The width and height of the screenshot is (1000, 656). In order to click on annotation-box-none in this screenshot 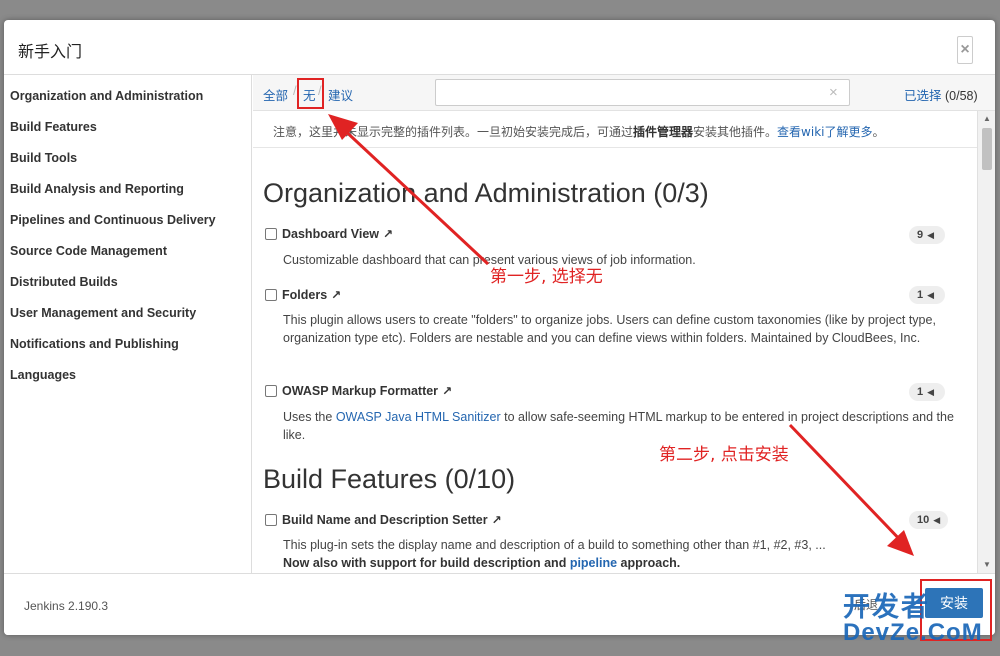, I will do `click(310, 93)`.